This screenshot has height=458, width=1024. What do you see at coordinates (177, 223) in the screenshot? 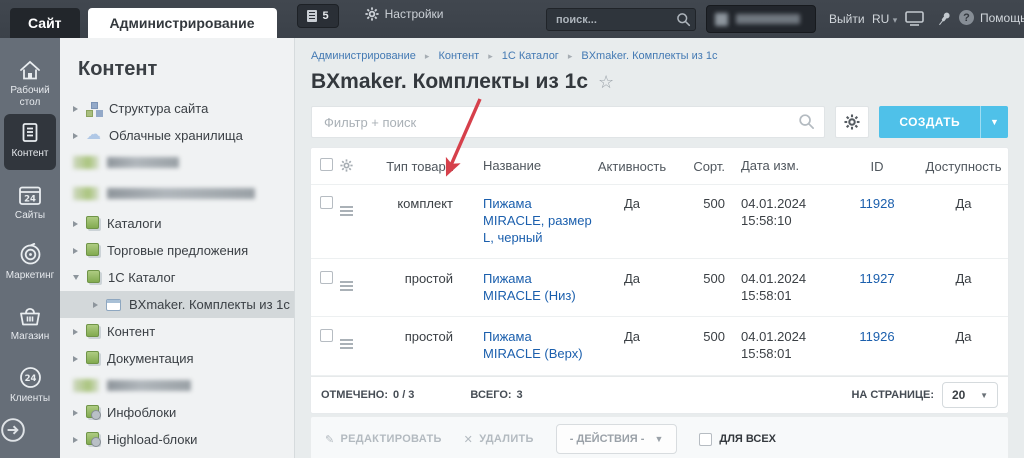
I see `menu-item-catalogs: Каталоги` at bounding box center [177, 223].